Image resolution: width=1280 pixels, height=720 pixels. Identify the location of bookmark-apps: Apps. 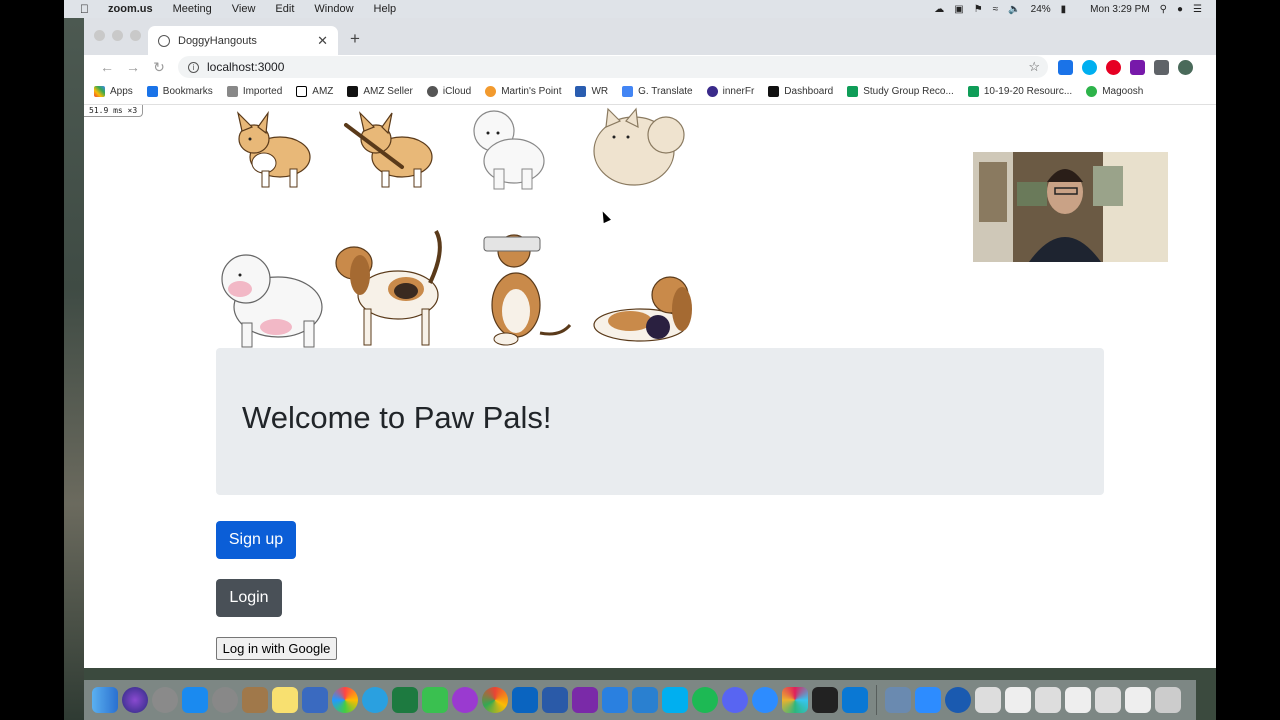
(113, 91).